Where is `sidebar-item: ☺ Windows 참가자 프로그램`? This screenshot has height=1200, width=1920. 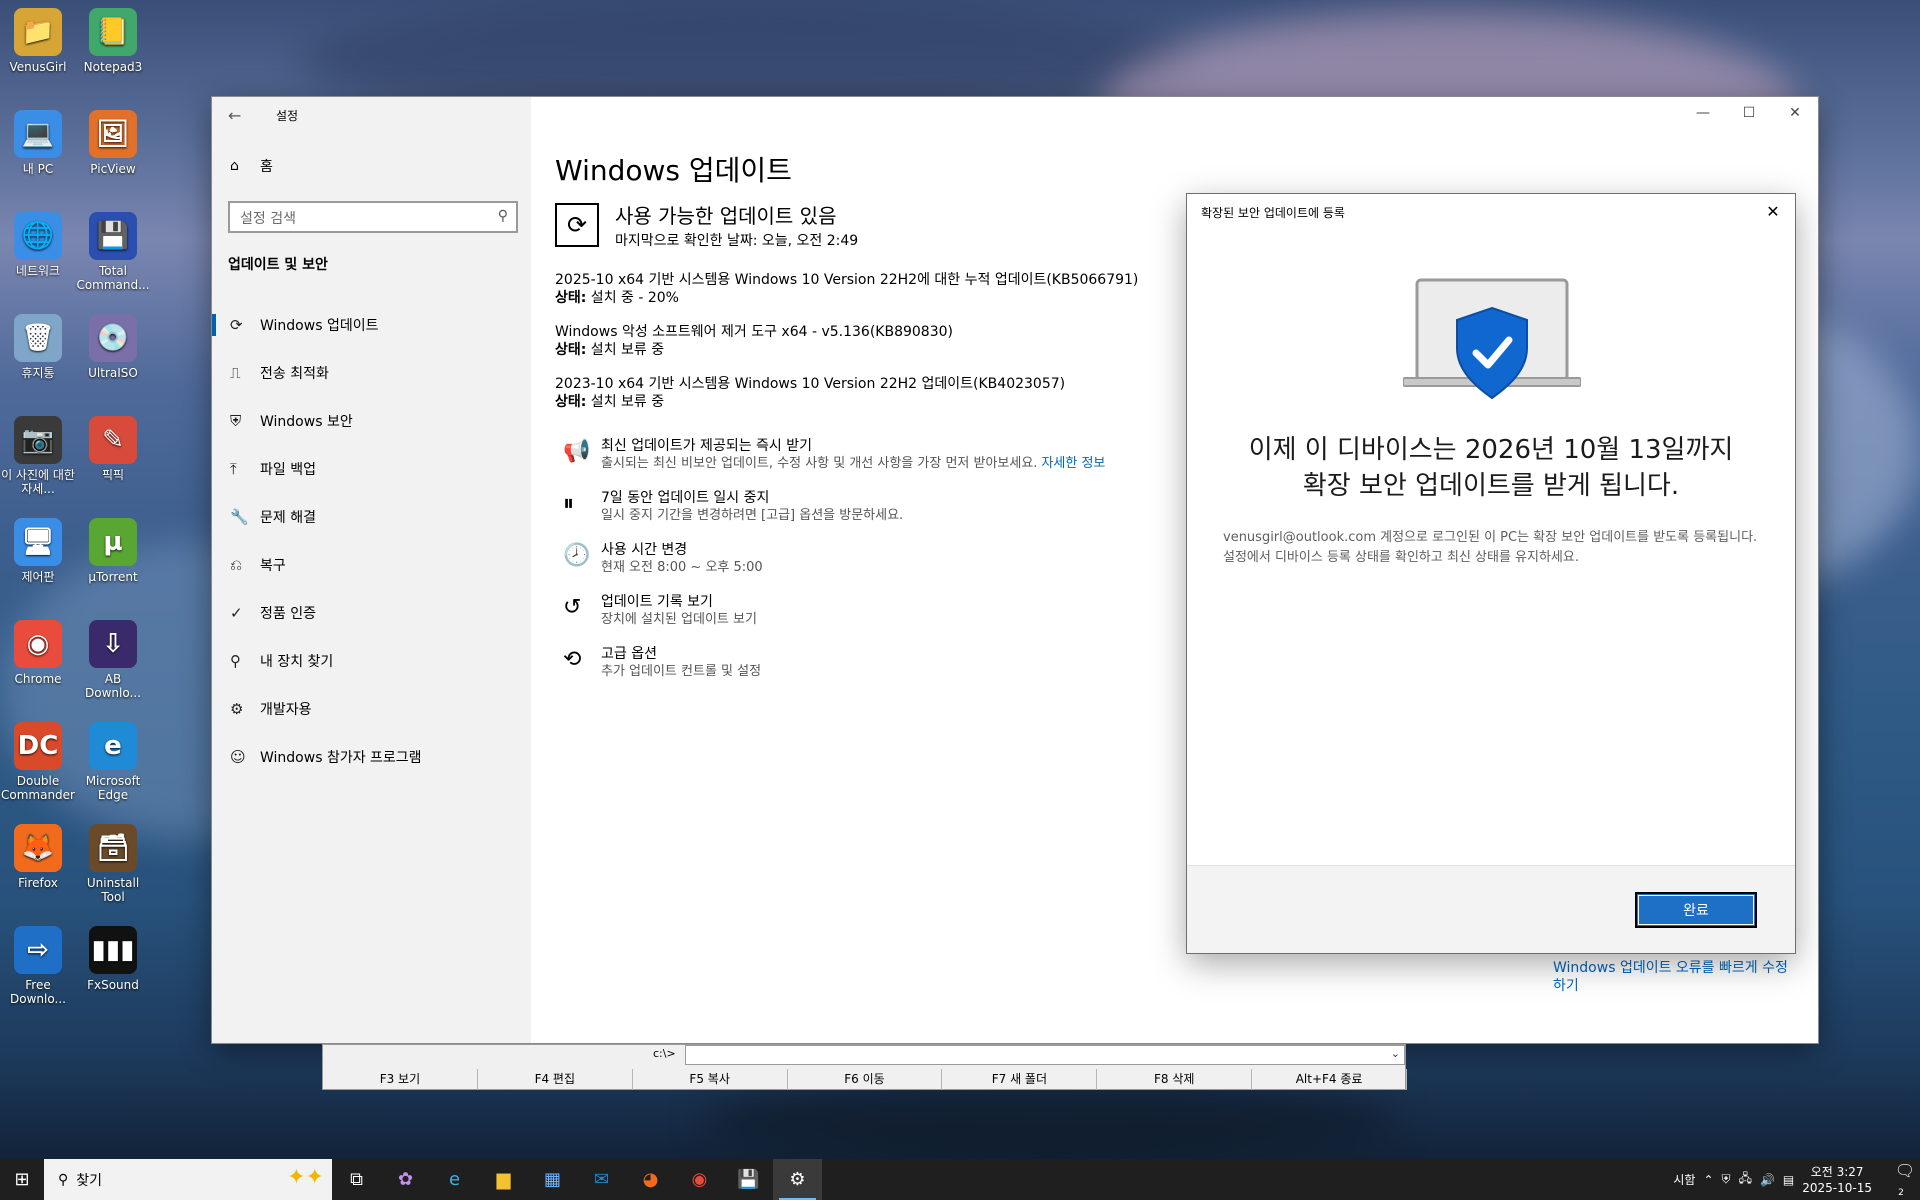 sidebar-item: ☺ Windows 참가자 프로그램 is located at coordinates (371, 757).